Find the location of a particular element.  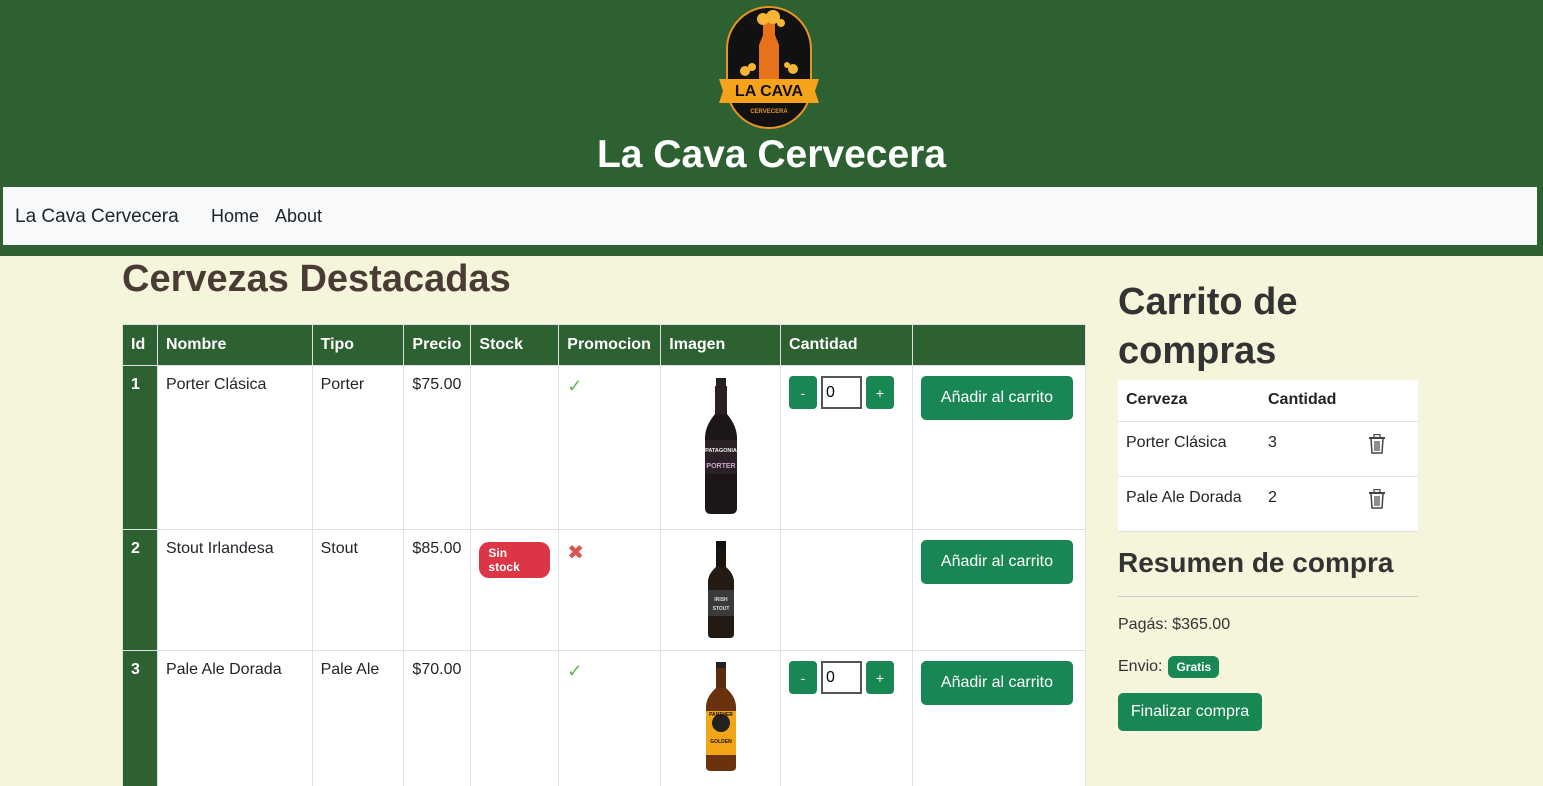

bottle-label: IRISH is located at coordinates (721, 600).